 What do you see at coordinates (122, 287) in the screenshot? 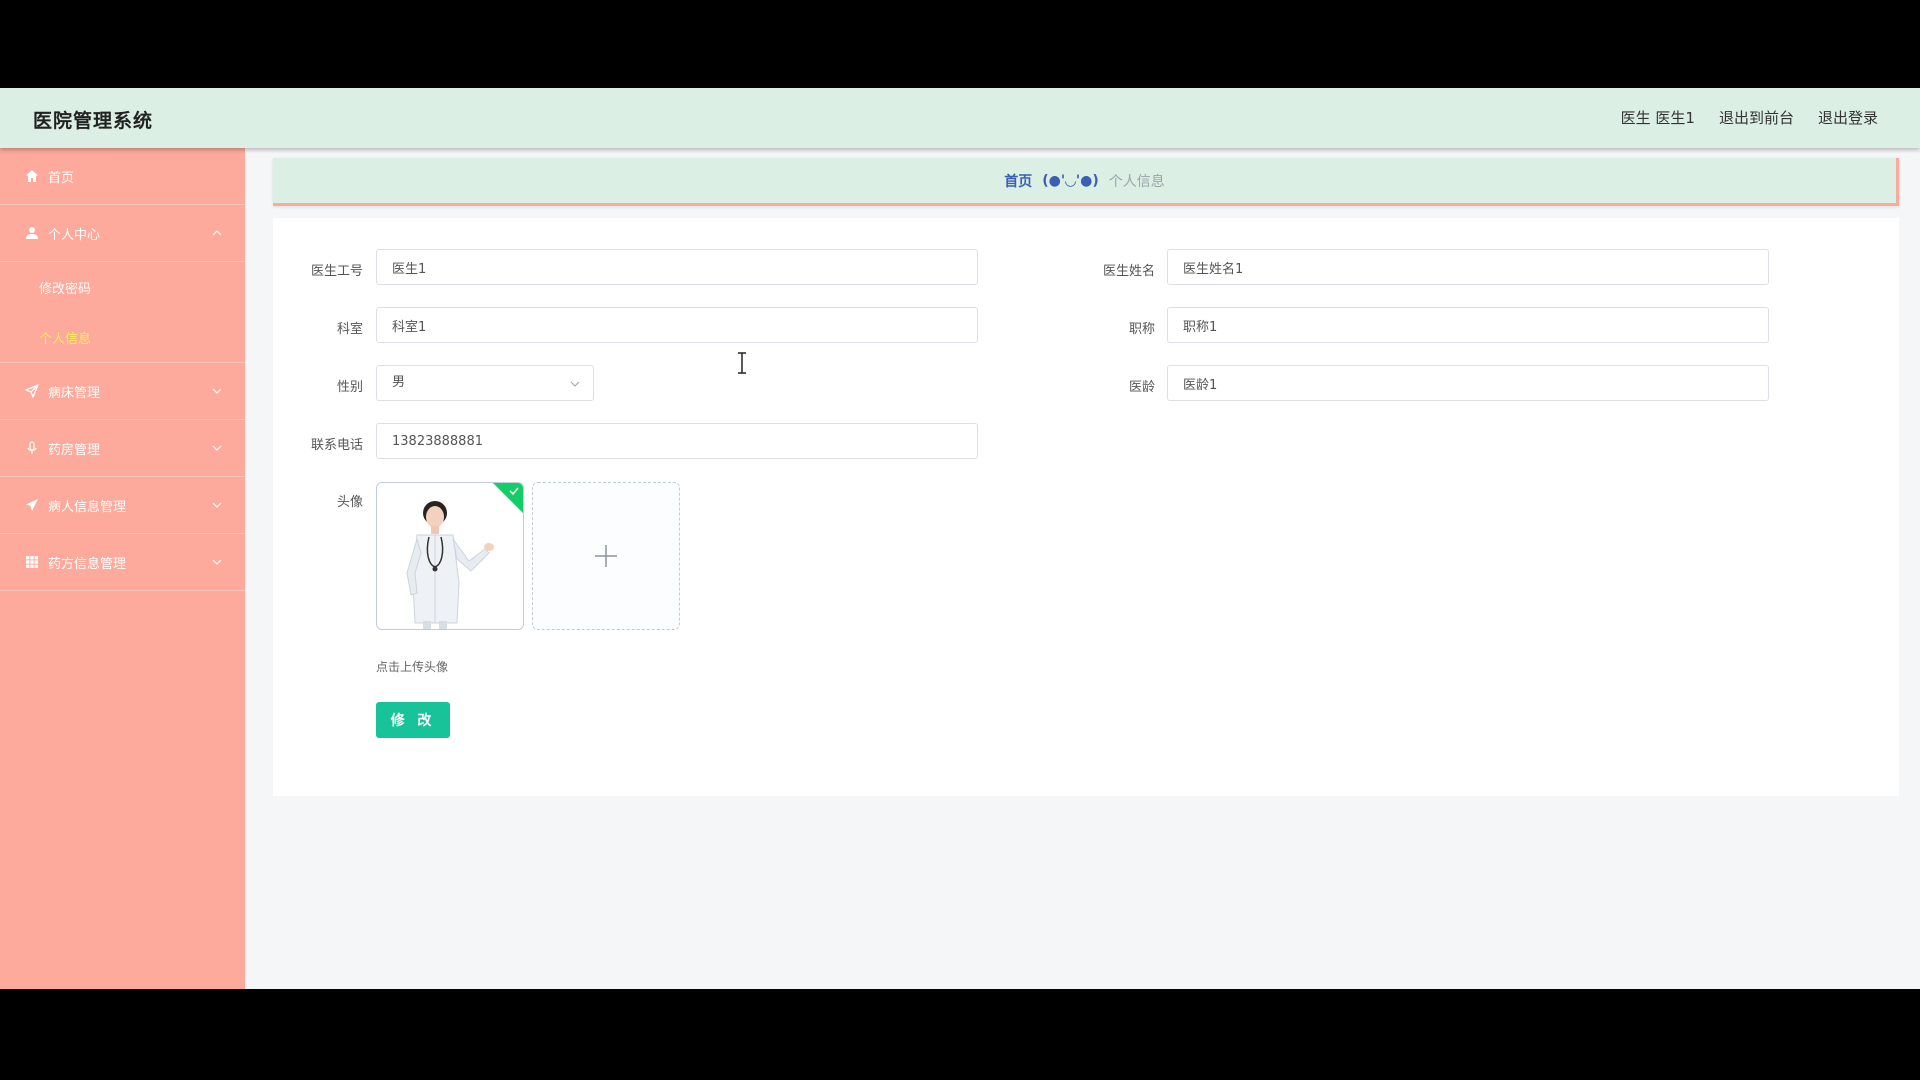
I see `sidebar-item-change-password: 修改密码` at bounding box center [122, 287].